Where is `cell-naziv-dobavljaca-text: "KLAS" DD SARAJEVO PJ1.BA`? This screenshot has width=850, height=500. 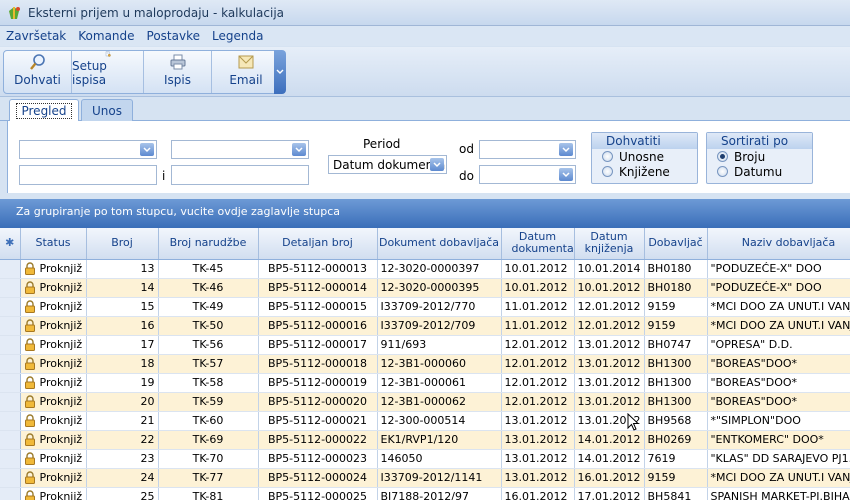 cell-naziv-dobavljaca-text: "KLAS" DD SARAJEVO PJ1.BA is located at coordinates (780, 458).